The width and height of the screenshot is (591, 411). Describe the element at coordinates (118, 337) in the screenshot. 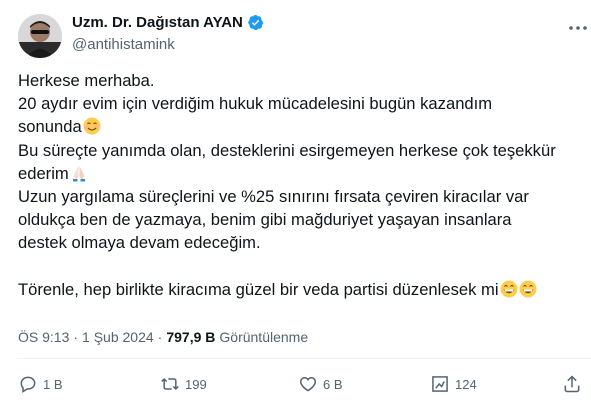

I see `tweet-date: 1 Şub 2024` at that location.